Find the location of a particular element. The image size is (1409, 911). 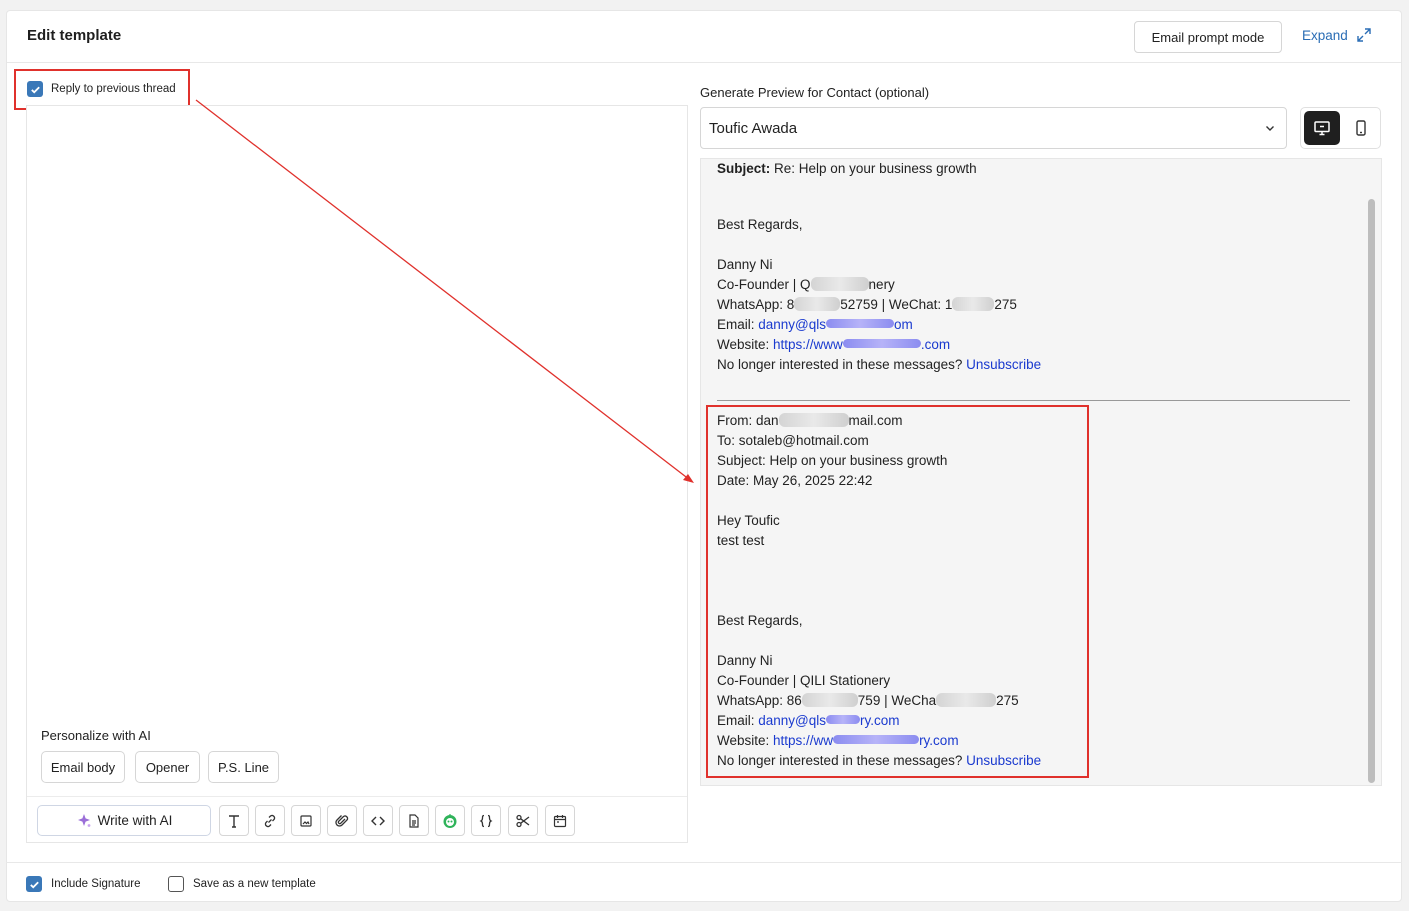

preview-contact-label: Generate Preview for Contact (optional) is located at coordinates (815, 92).